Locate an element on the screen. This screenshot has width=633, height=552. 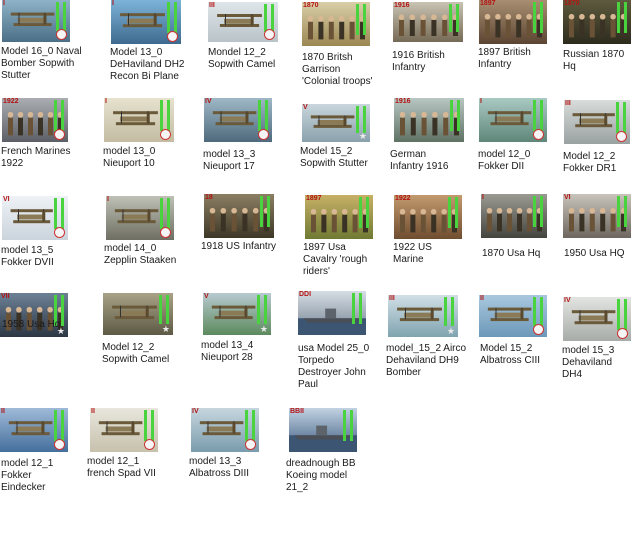
unit-caption: model 13_0 Nieuport 10 is located at coordinates (129, 157).